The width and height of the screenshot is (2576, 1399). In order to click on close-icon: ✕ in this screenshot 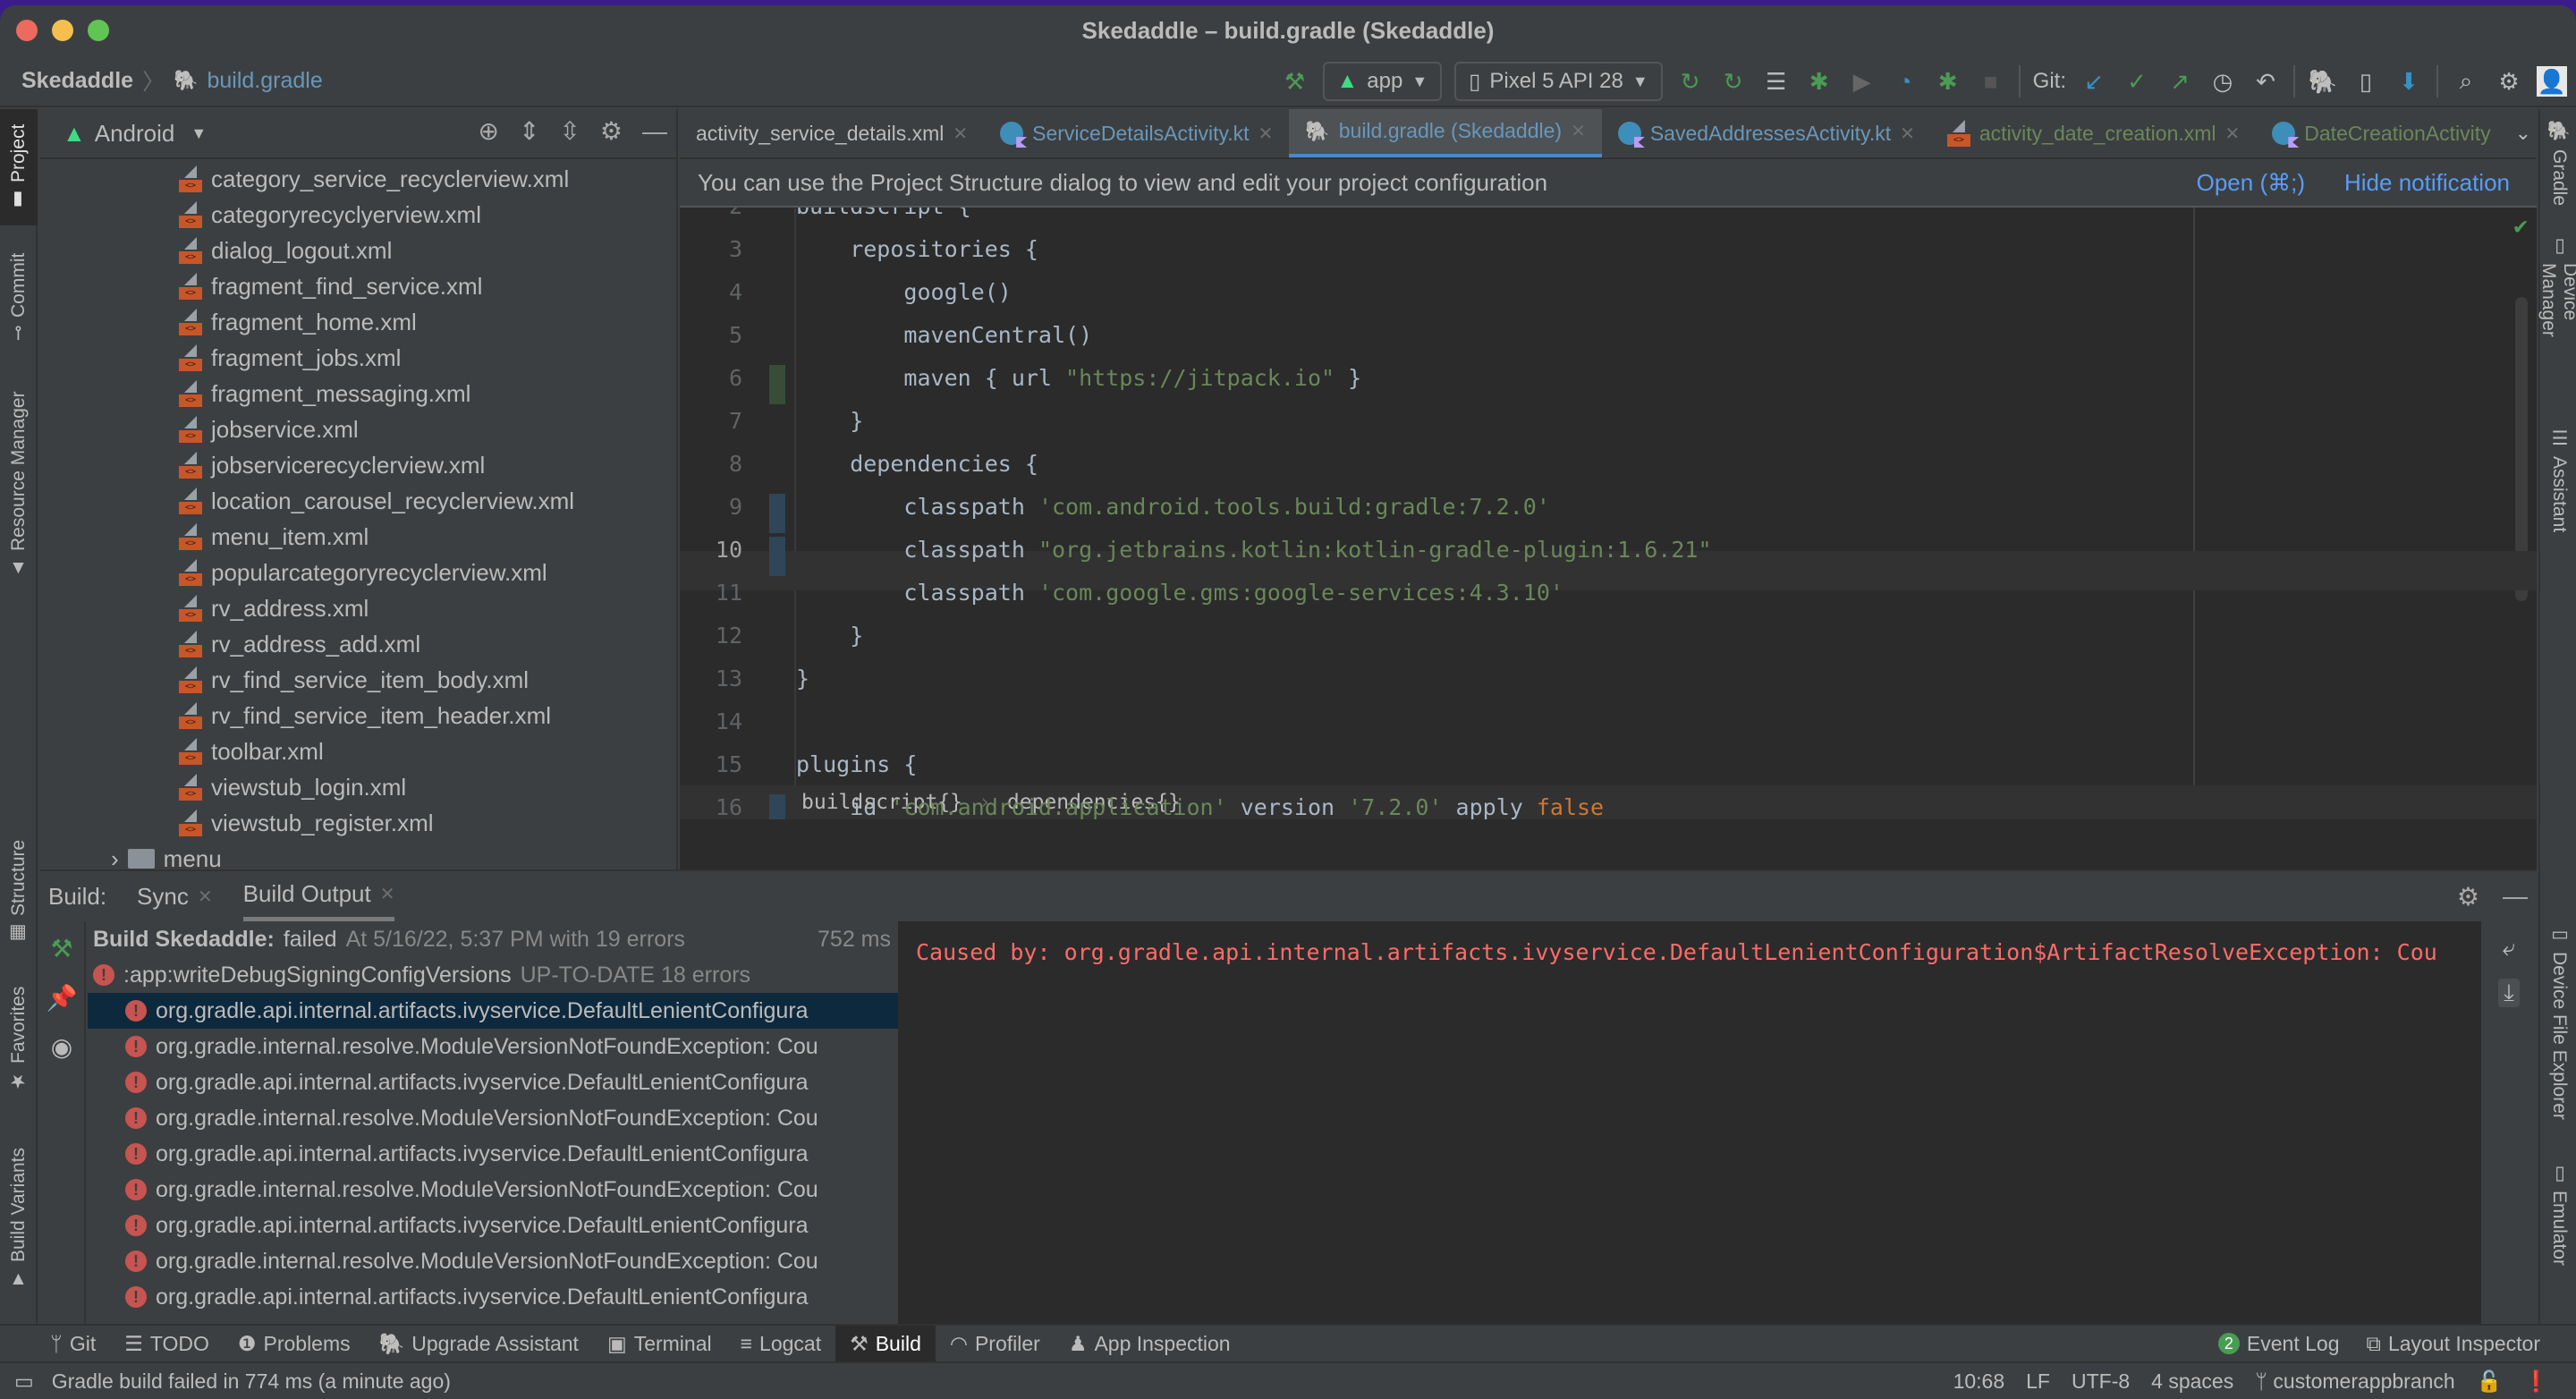, I will do `click(387, 894)`.